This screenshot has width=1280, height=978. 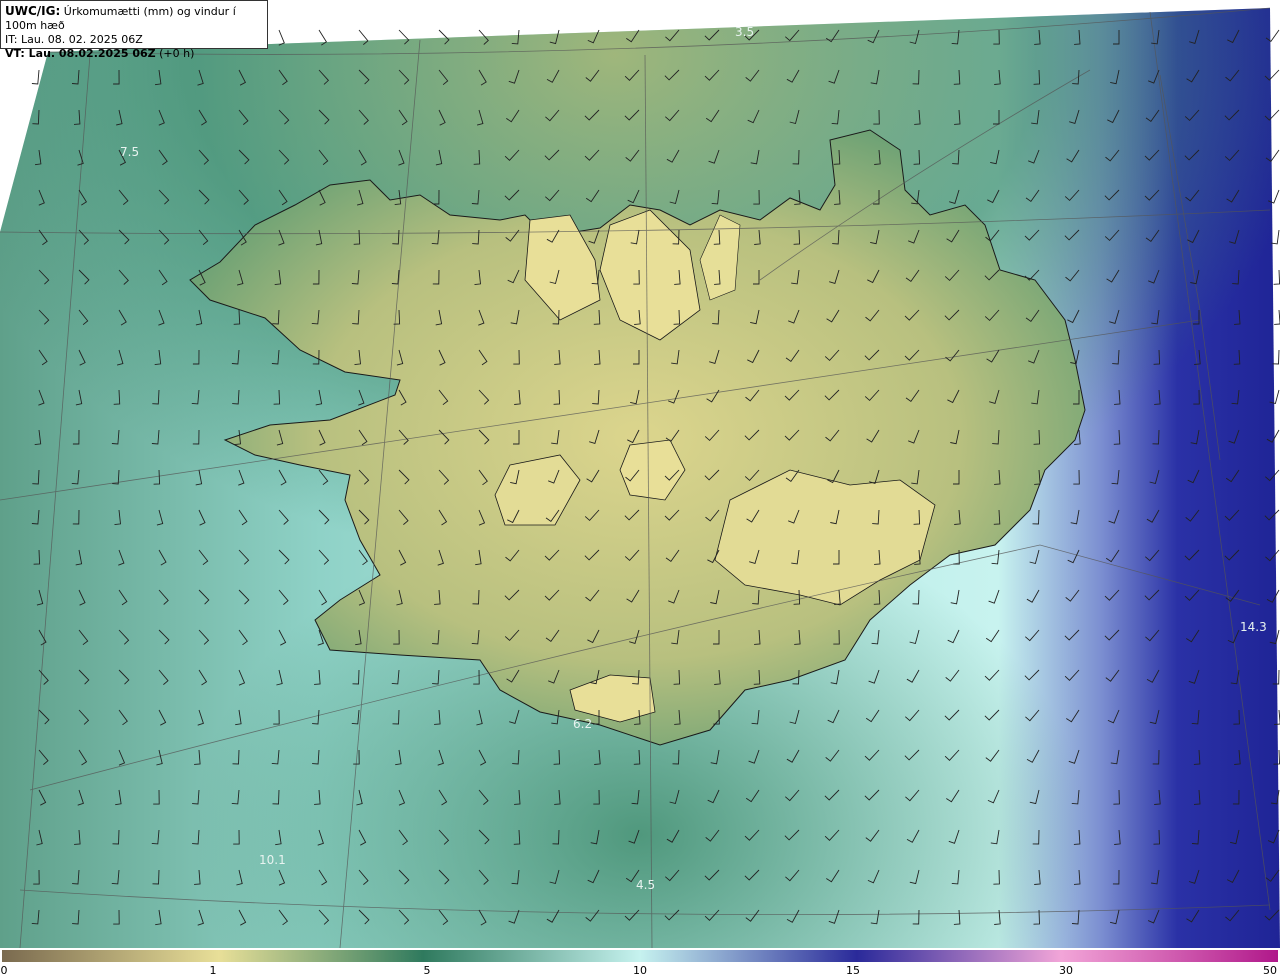 I want to click on issue-time: IT: Lau. 08. 02. 2025 06Z, so click(x=74, y=39).